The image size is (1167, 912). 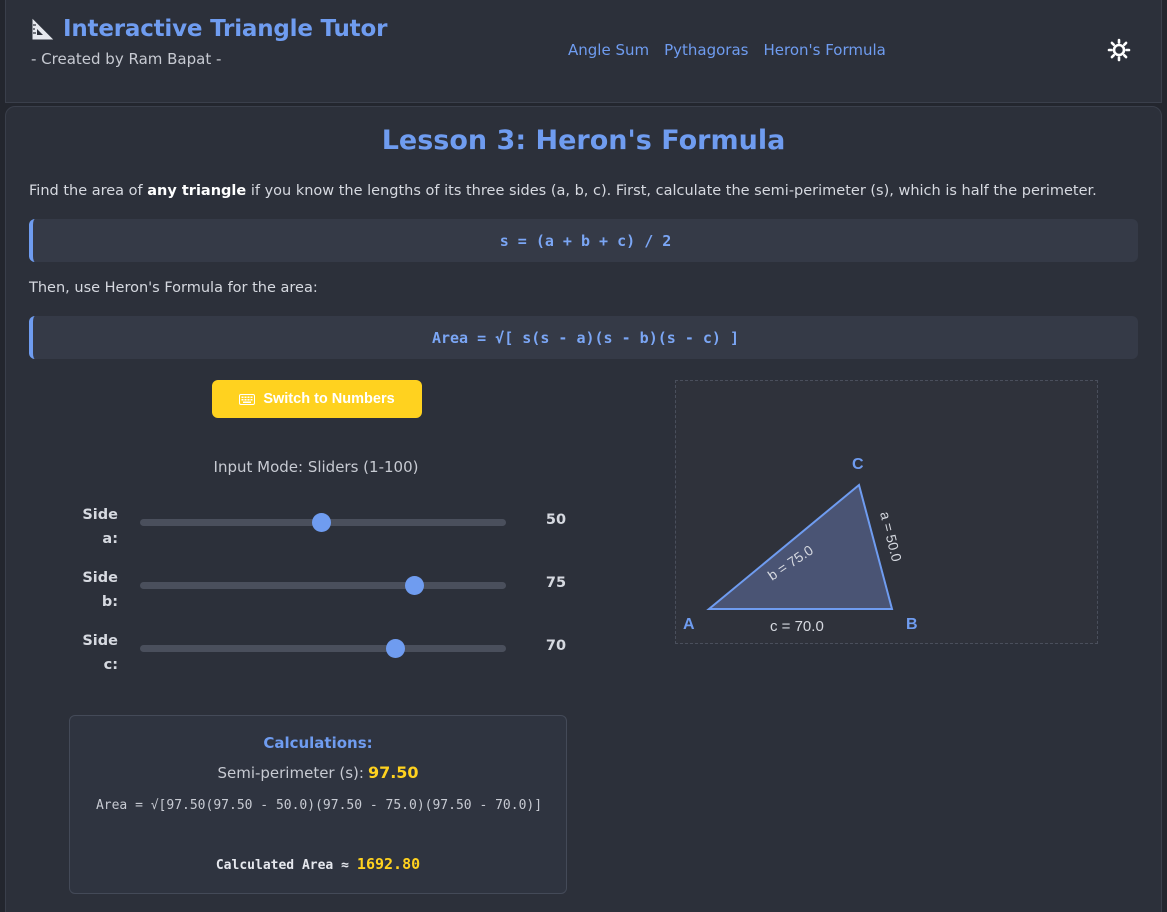 I want to click on vertex-label-c: C, so click(x=858, y=464).